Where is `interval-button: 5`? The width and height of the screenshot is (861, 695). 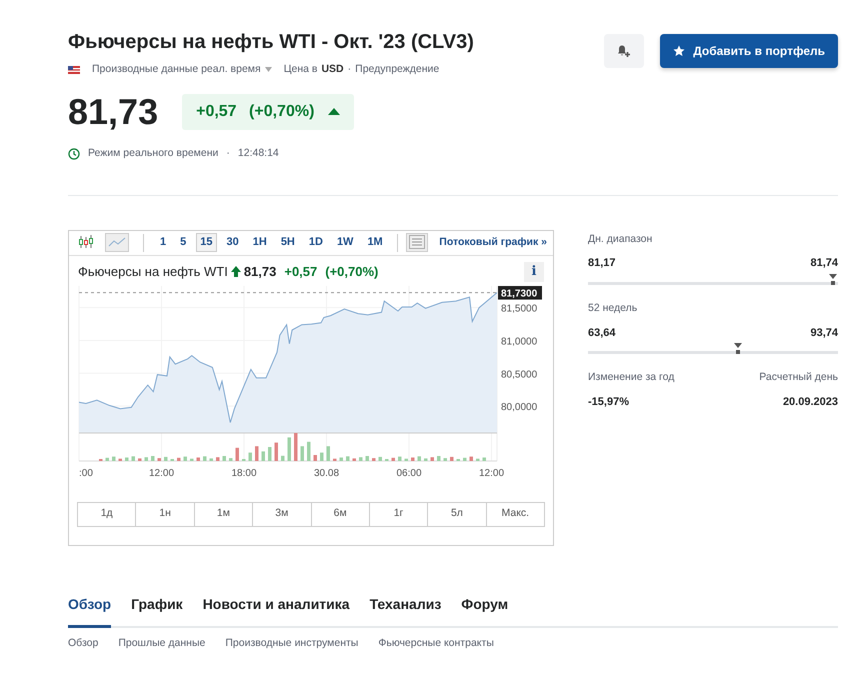 interval-button: 5 is located at coordinates (183, 242).